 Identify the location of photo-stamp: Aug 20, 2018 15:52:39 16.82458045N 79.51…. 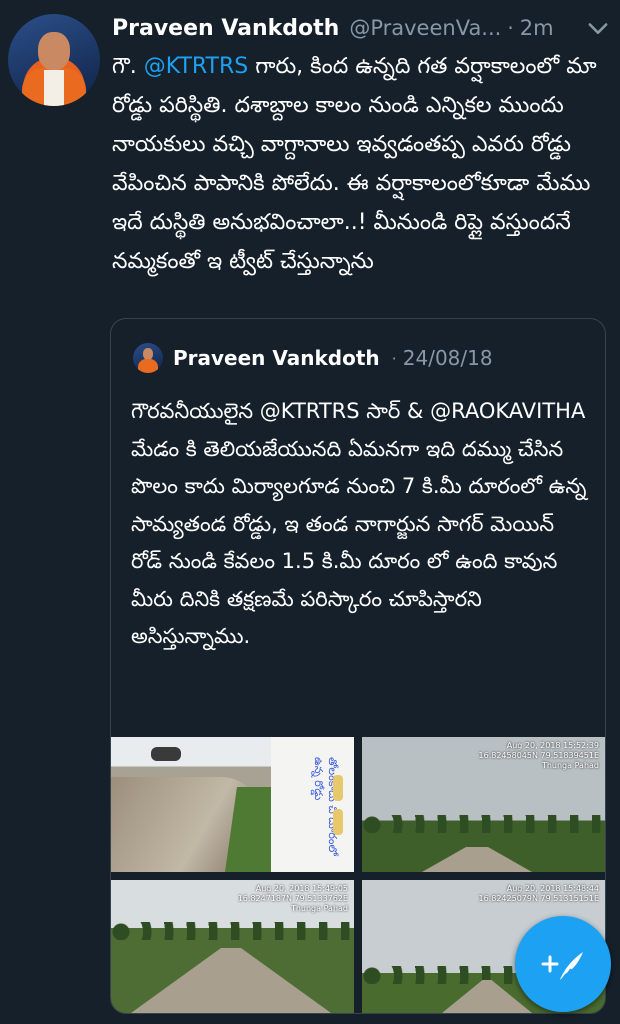
(539, 756).